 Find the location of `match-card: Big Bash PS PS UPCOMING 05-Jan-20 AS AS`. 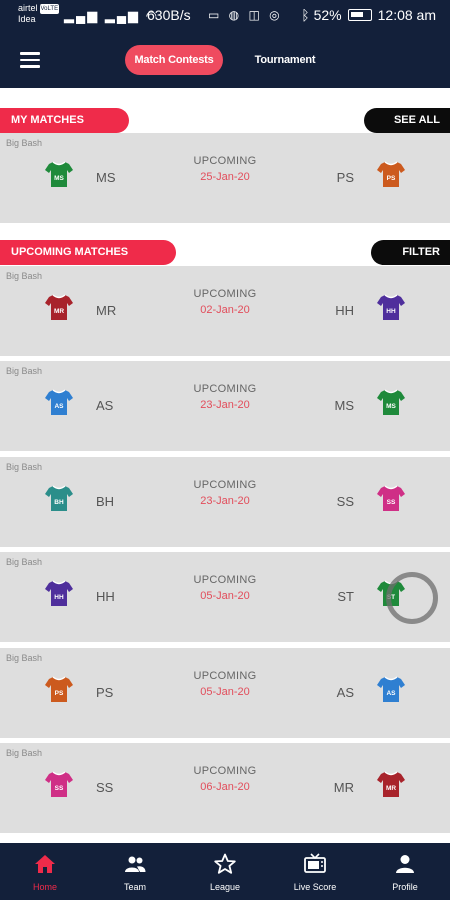

match-card: Big Bash PS PS UPCOMING 05-Jan-20 AS AS is located at coordinates (225, 693).